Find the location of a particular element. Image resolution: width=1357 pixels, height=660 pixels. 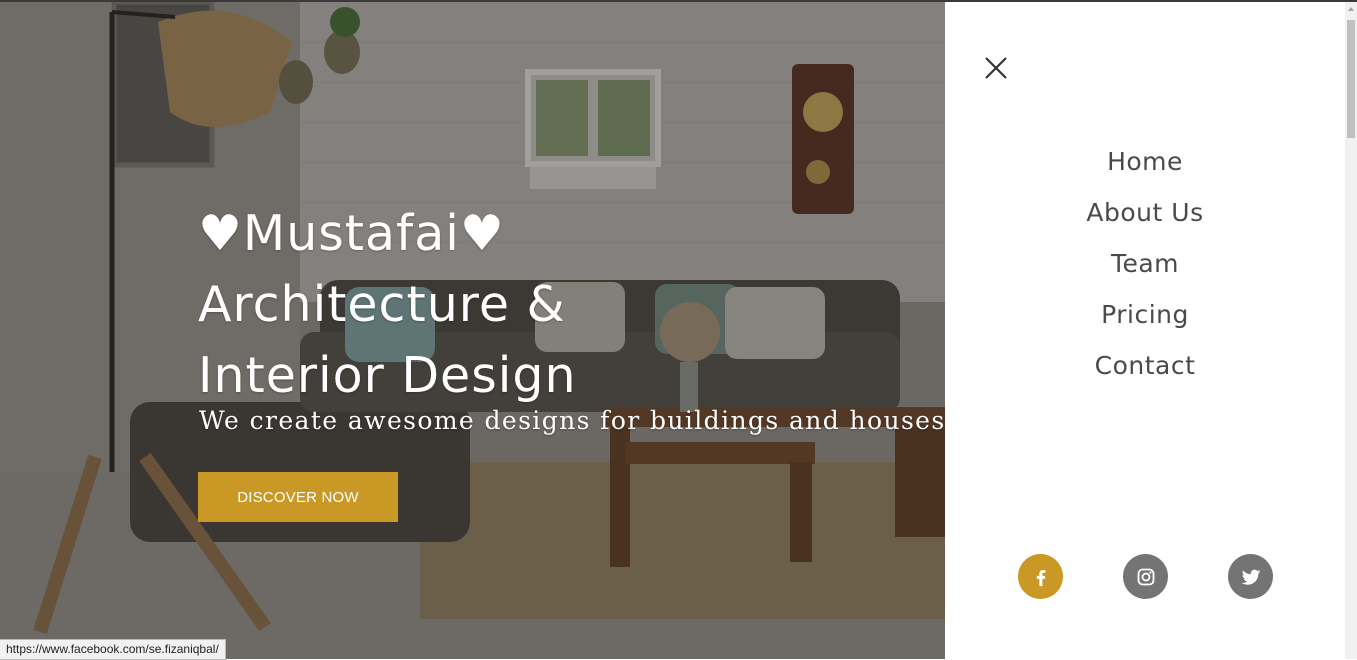

twitter-link is located at coordinates (1250, 576).